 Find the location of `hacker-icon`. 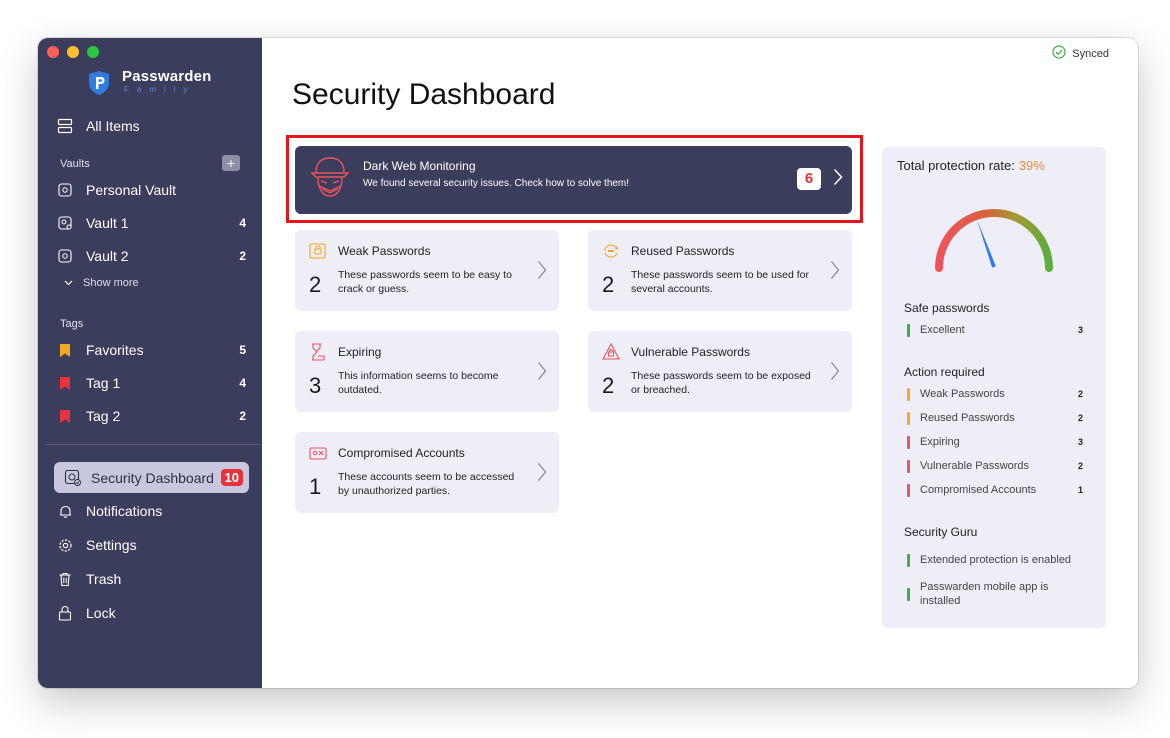

hacker-icon is located at coordinates (330, 177).